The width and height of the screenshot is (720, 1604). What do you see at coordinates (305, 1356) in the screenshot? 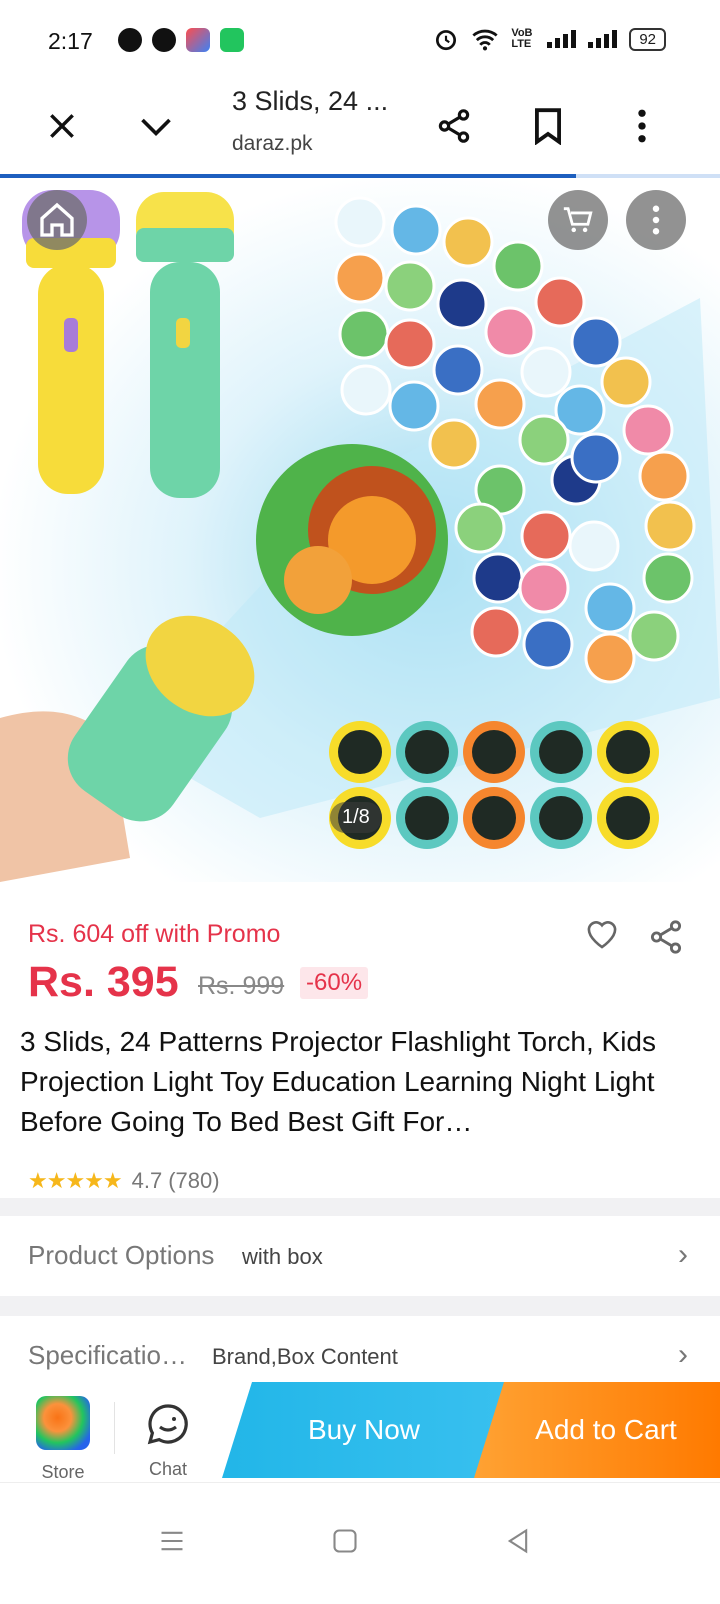
I see `row-value: Brand,Box Content` at bounding box center [305, 1356].